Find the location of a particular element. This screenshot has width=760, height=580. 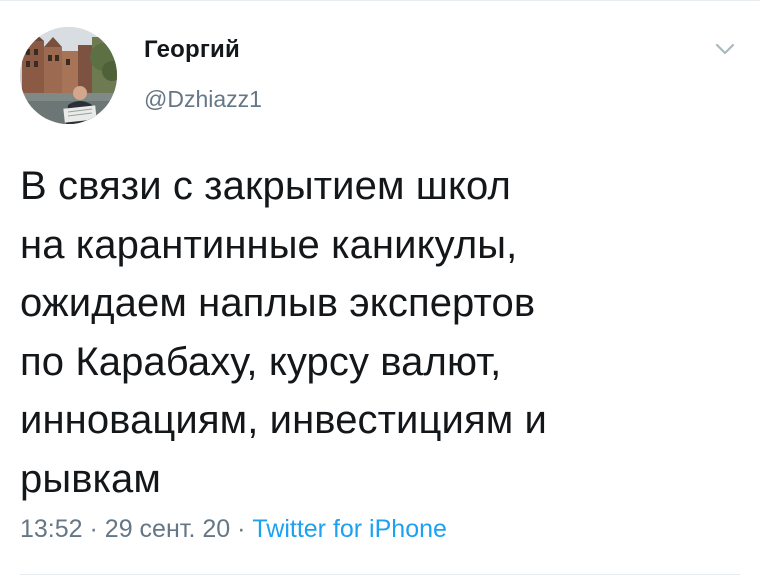

tweet-source-link: Twitter for iPhone is located at coordinates (349, 529).